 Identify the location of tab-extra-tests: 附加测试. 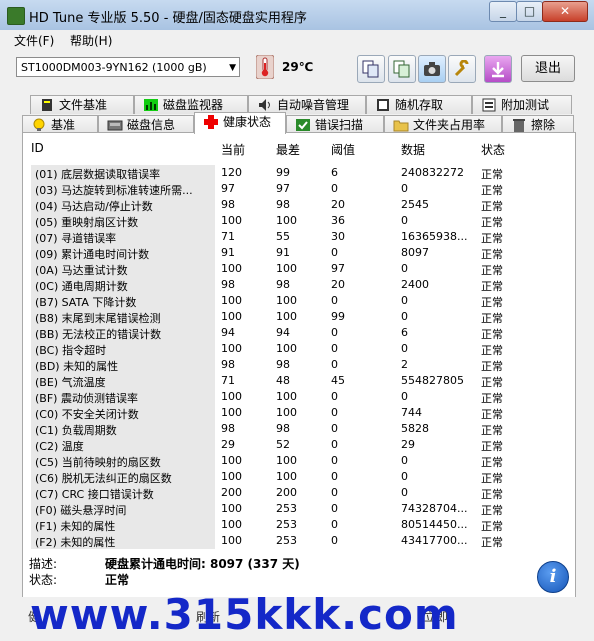
(522, 104).